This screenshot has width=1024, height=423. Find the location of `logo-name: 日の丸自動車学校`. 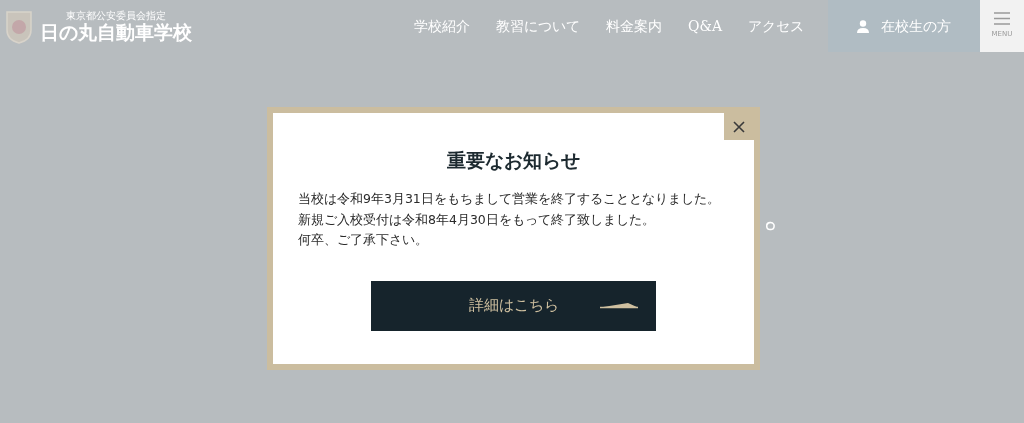

logo-name: 日の丸自動車学校 is located at coordinates (116, 31).